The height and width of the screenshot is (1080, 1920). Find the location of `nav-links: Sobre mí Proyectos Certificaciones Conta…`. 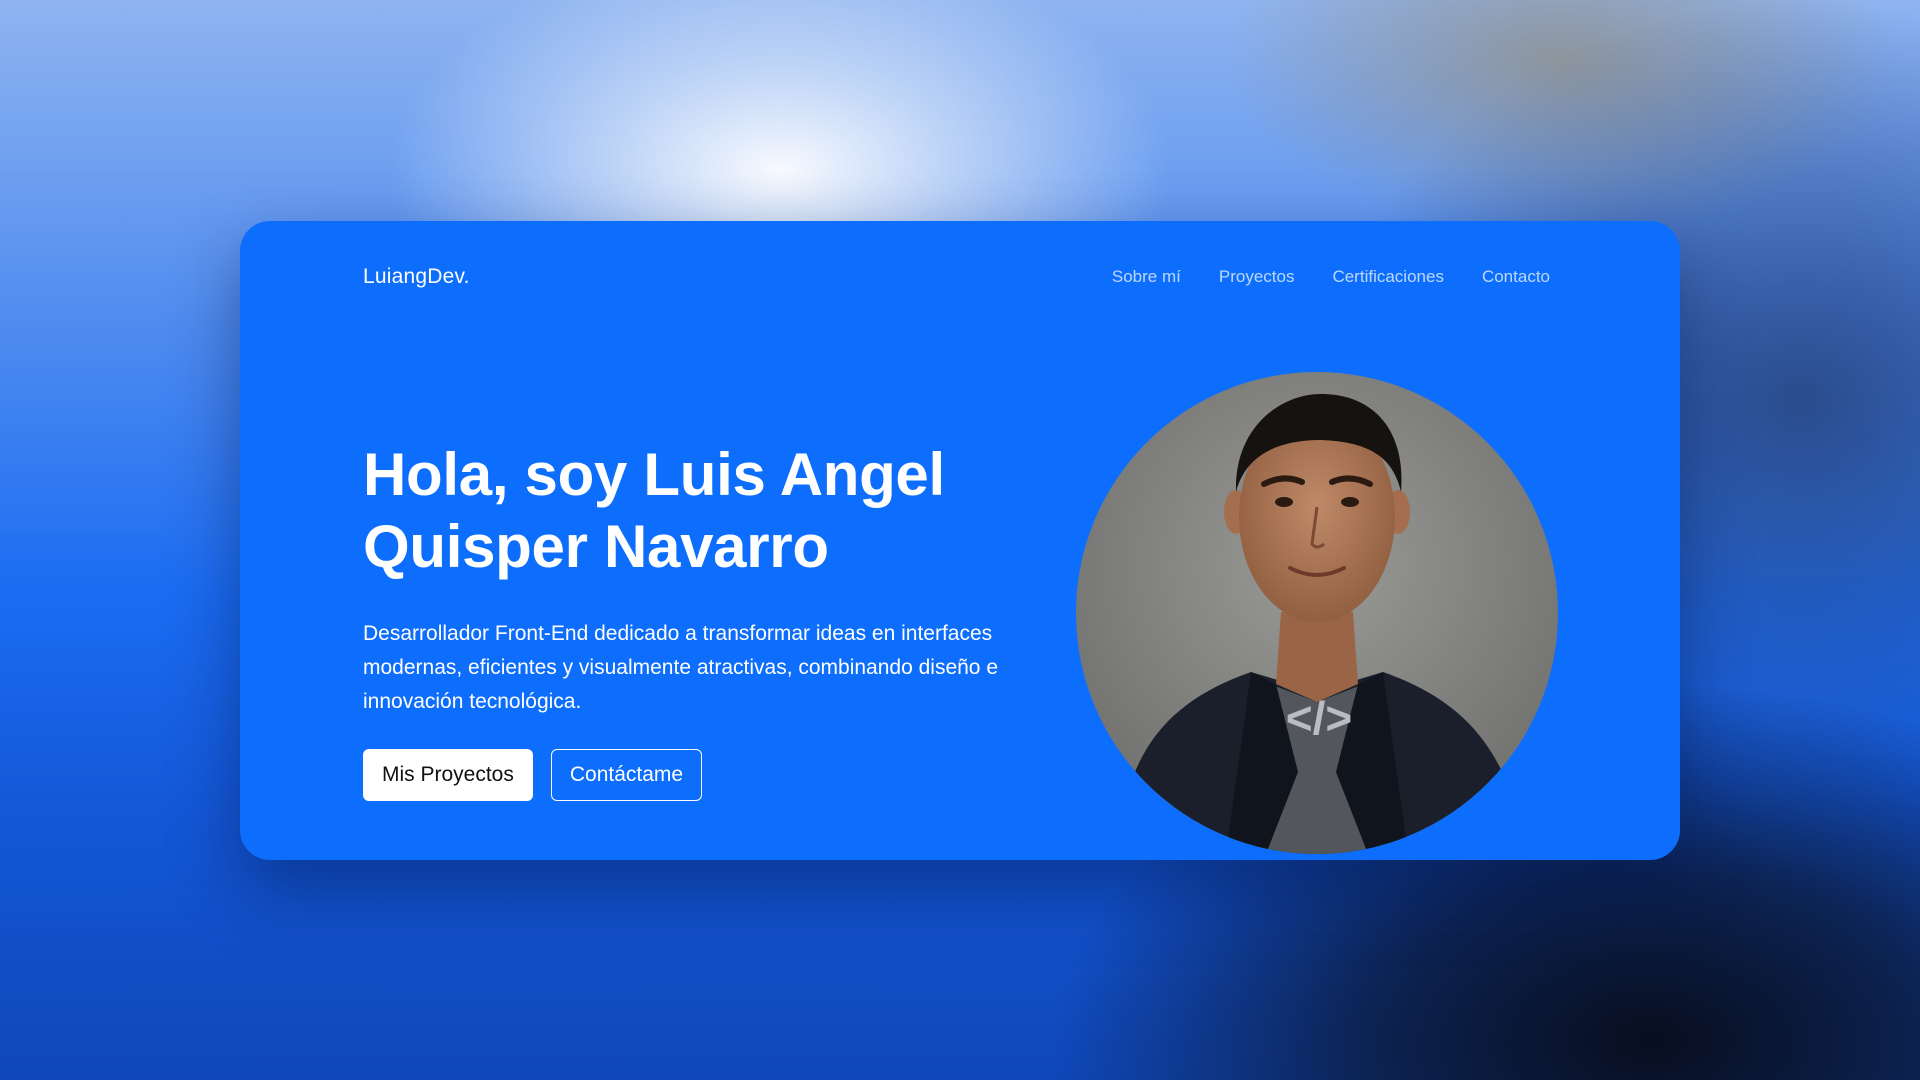

nav-links: Sobre mí Proyectos Certificaciones Conta… is located at coordinates (1331, 277).